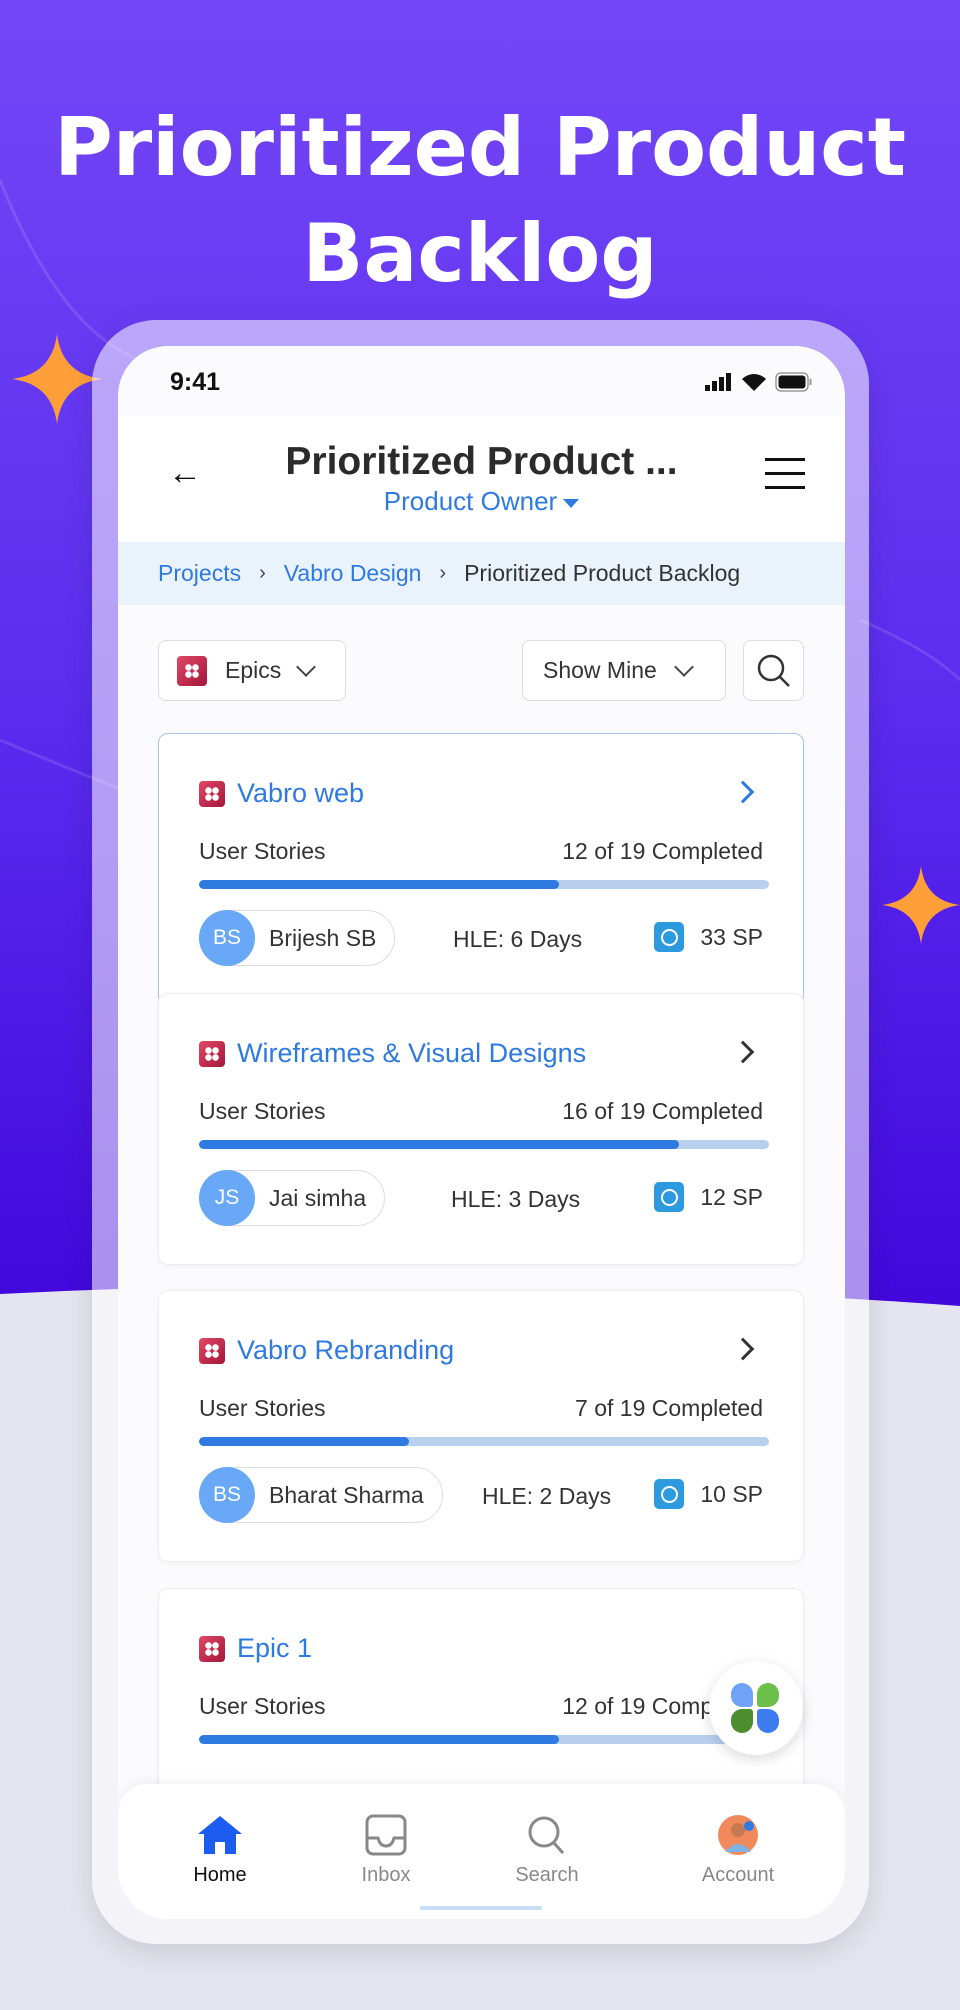  Describe the element at coordinates (544, 1199) in the screenshot. I see `hle-value: 3 Days` at that location.